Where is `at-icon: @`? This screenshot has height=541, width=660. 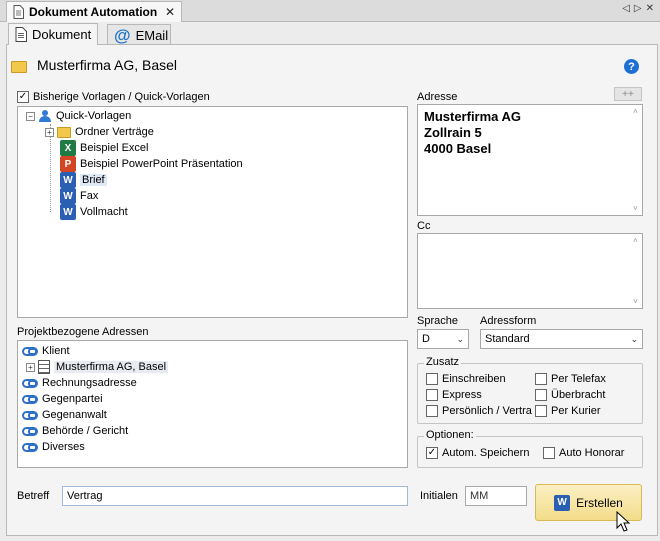 at-icon: @ is located at coordinates (122, 35).